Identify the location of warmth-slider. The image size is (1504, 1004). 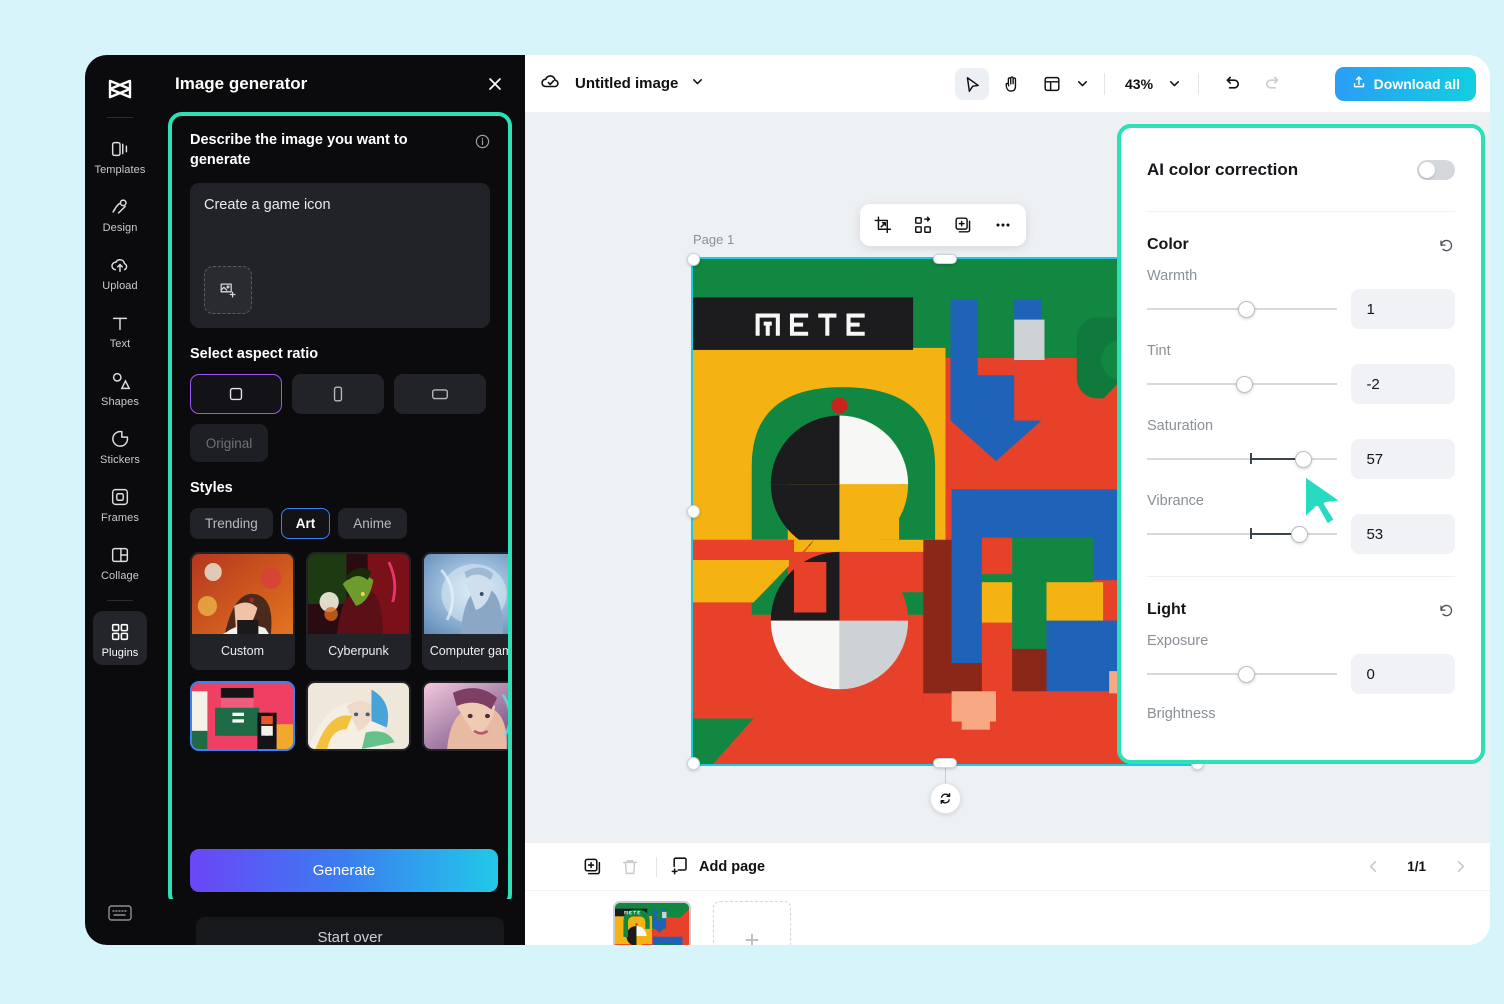
(1242, 309).